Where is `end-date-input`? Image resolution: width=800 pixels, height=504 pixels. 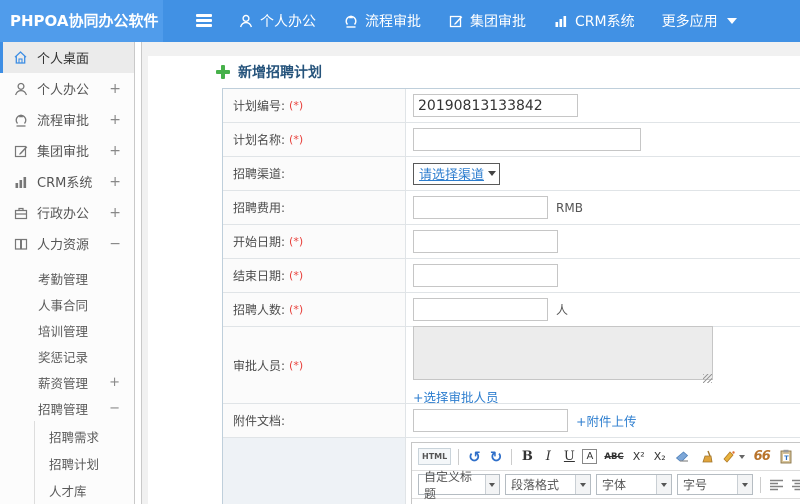 end-date-input is located at coordinates (485, 275).